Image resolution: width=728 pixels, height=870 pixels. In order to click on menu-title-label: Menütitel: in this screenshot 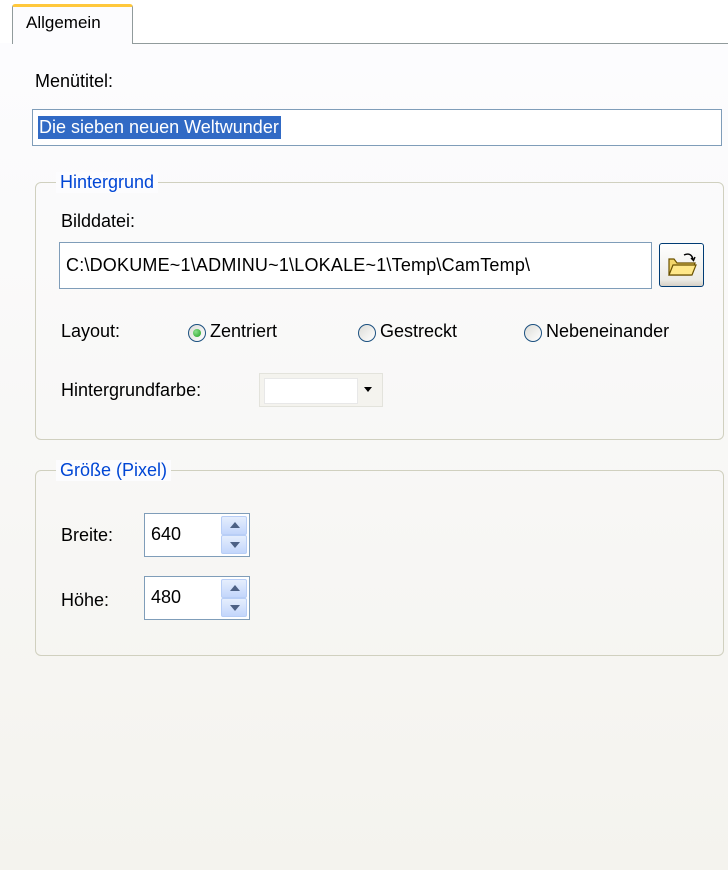, I will do `click(74, 81)`.